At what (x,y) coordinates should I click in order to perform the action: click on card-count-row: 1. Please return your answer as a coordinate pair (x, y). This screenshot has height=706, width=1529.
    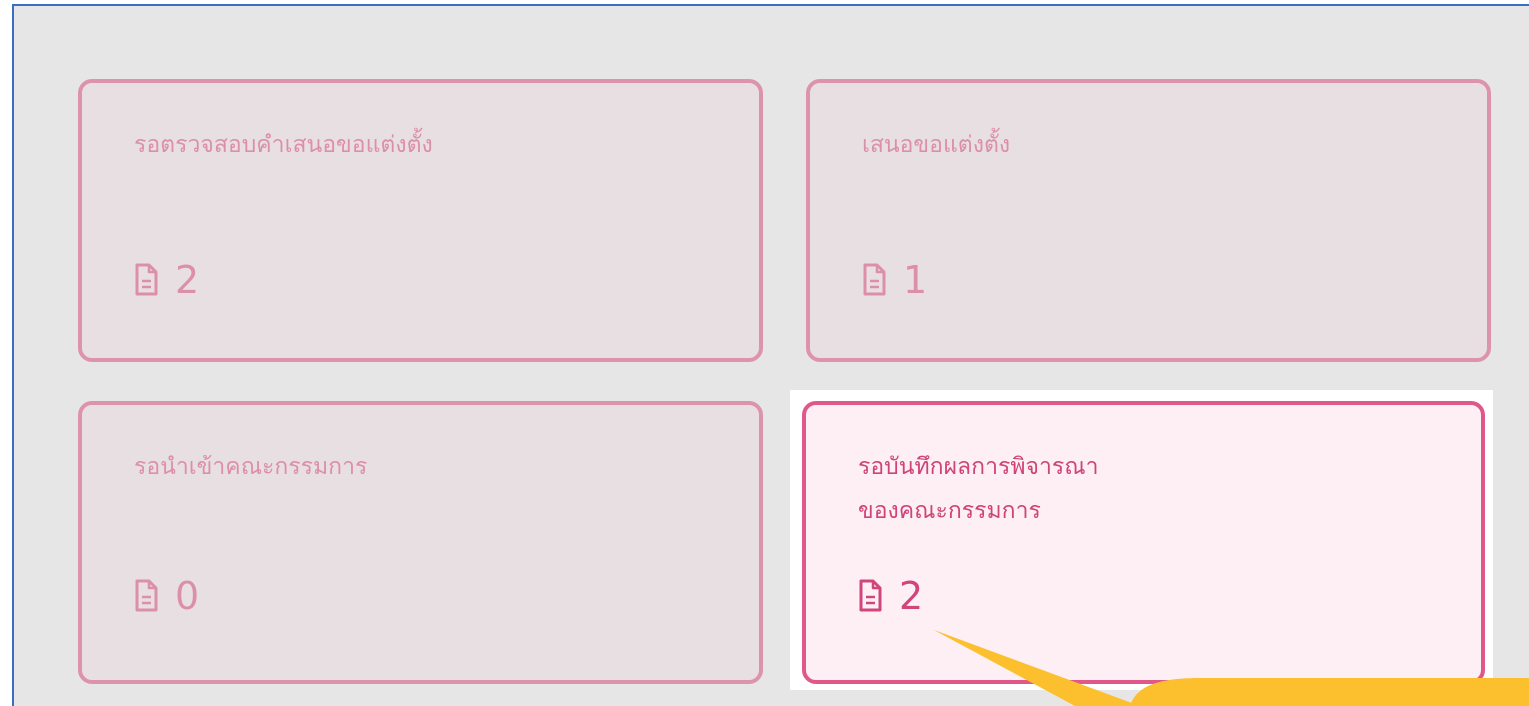
    Looking at the image, I should click on (894, 280).